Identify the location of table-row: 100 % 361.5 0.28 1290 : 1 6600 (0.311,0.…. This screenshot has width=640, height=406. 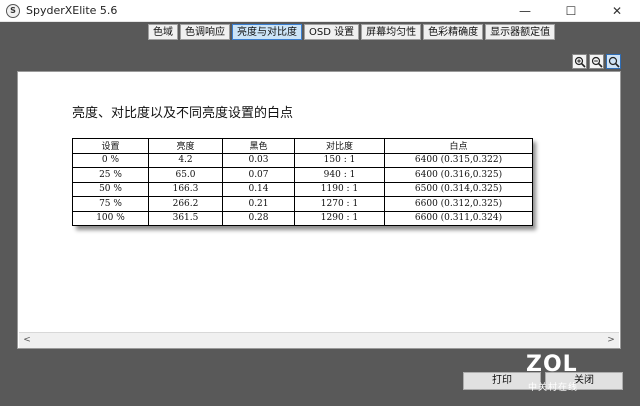
(302, 218).